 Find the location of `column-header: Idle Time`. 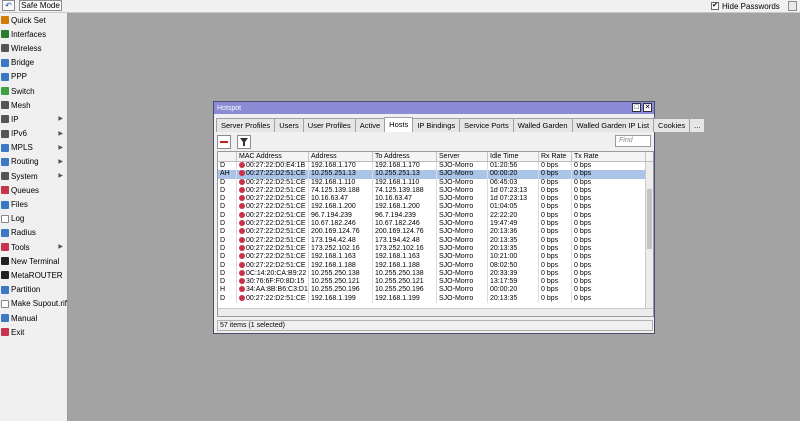

column-header: Idle Time is located at coordinates (513, 156).